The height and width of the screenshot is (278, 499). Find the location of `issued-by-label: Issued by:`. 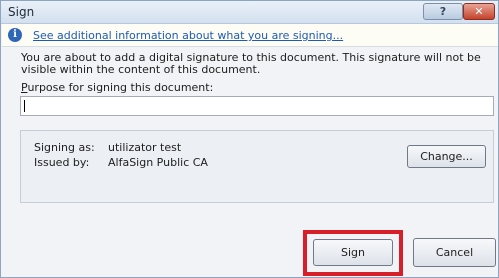

issued-by-label: Issued by: is located at coordinates (62, 162).